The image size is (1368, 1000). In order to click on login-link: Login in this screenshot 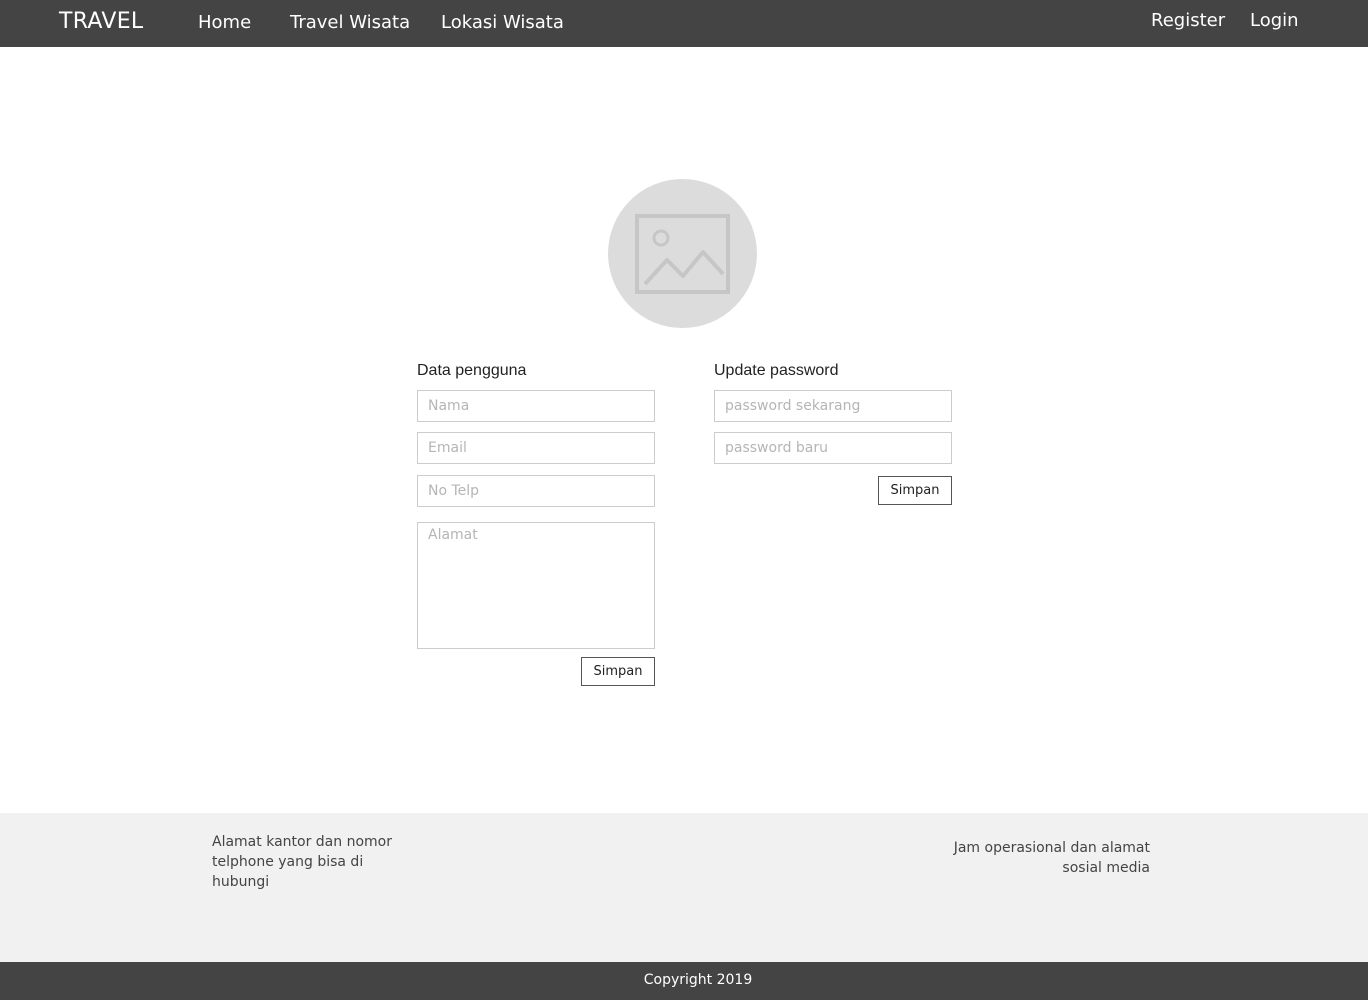, I will do `click(1274, 20)`.